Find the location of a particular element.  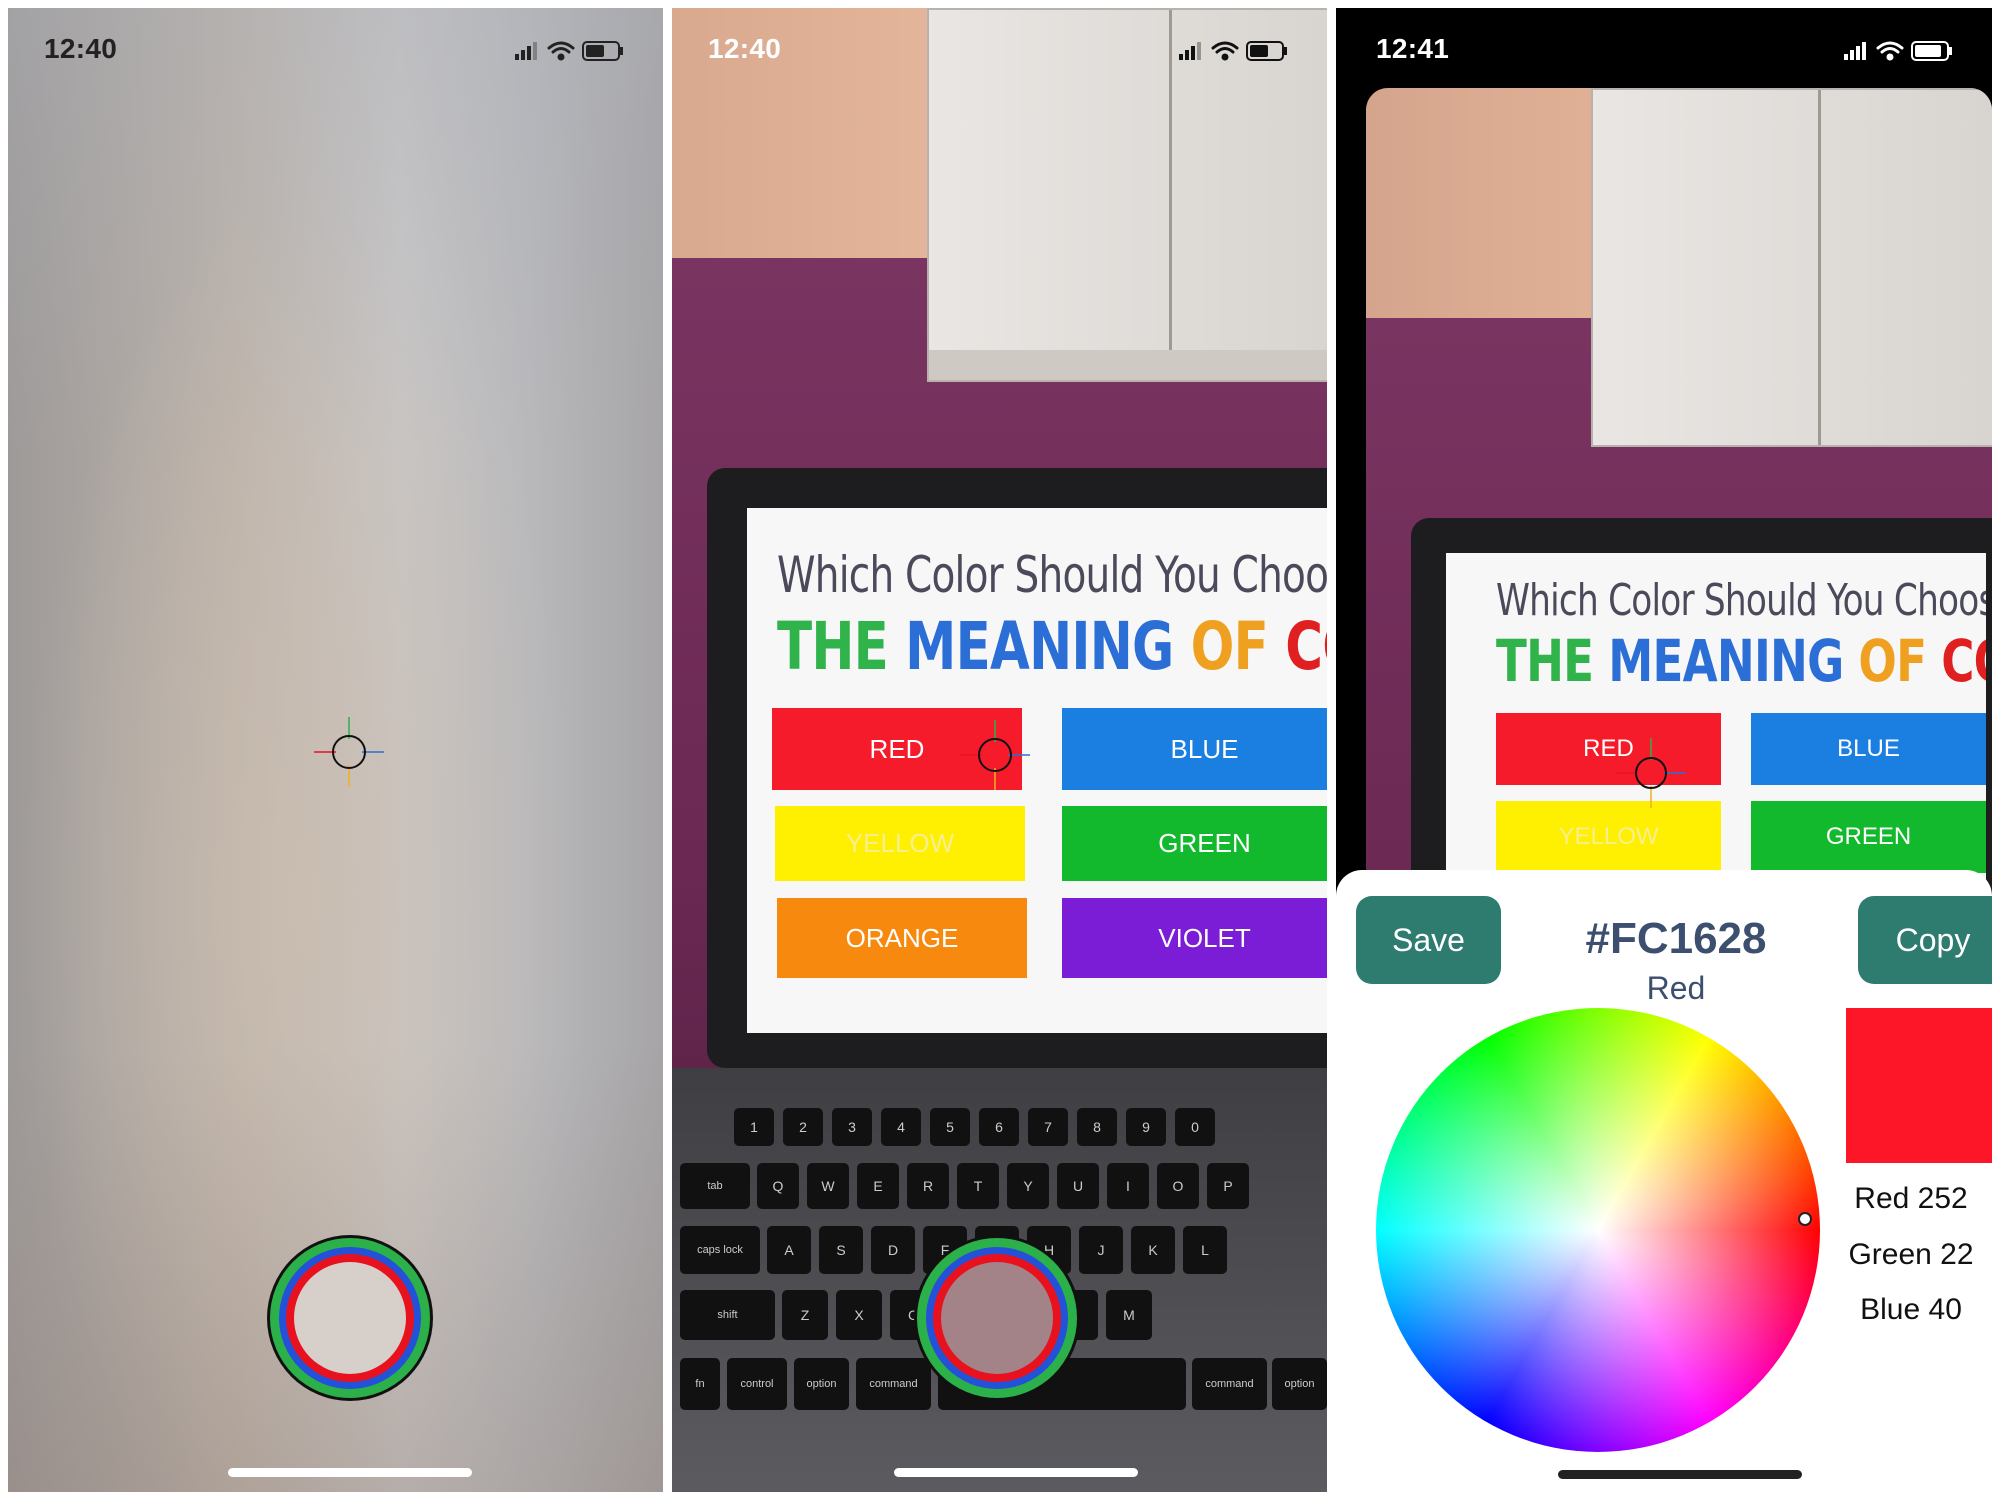

keyboard-key: S is located at coordinates (841, 1250).